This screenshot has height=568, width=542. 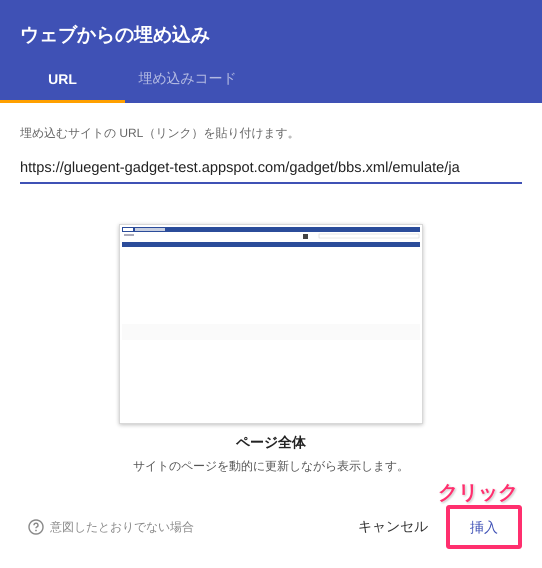 I want to click on dialog-button: 挿入, so click(x=484, y=527).